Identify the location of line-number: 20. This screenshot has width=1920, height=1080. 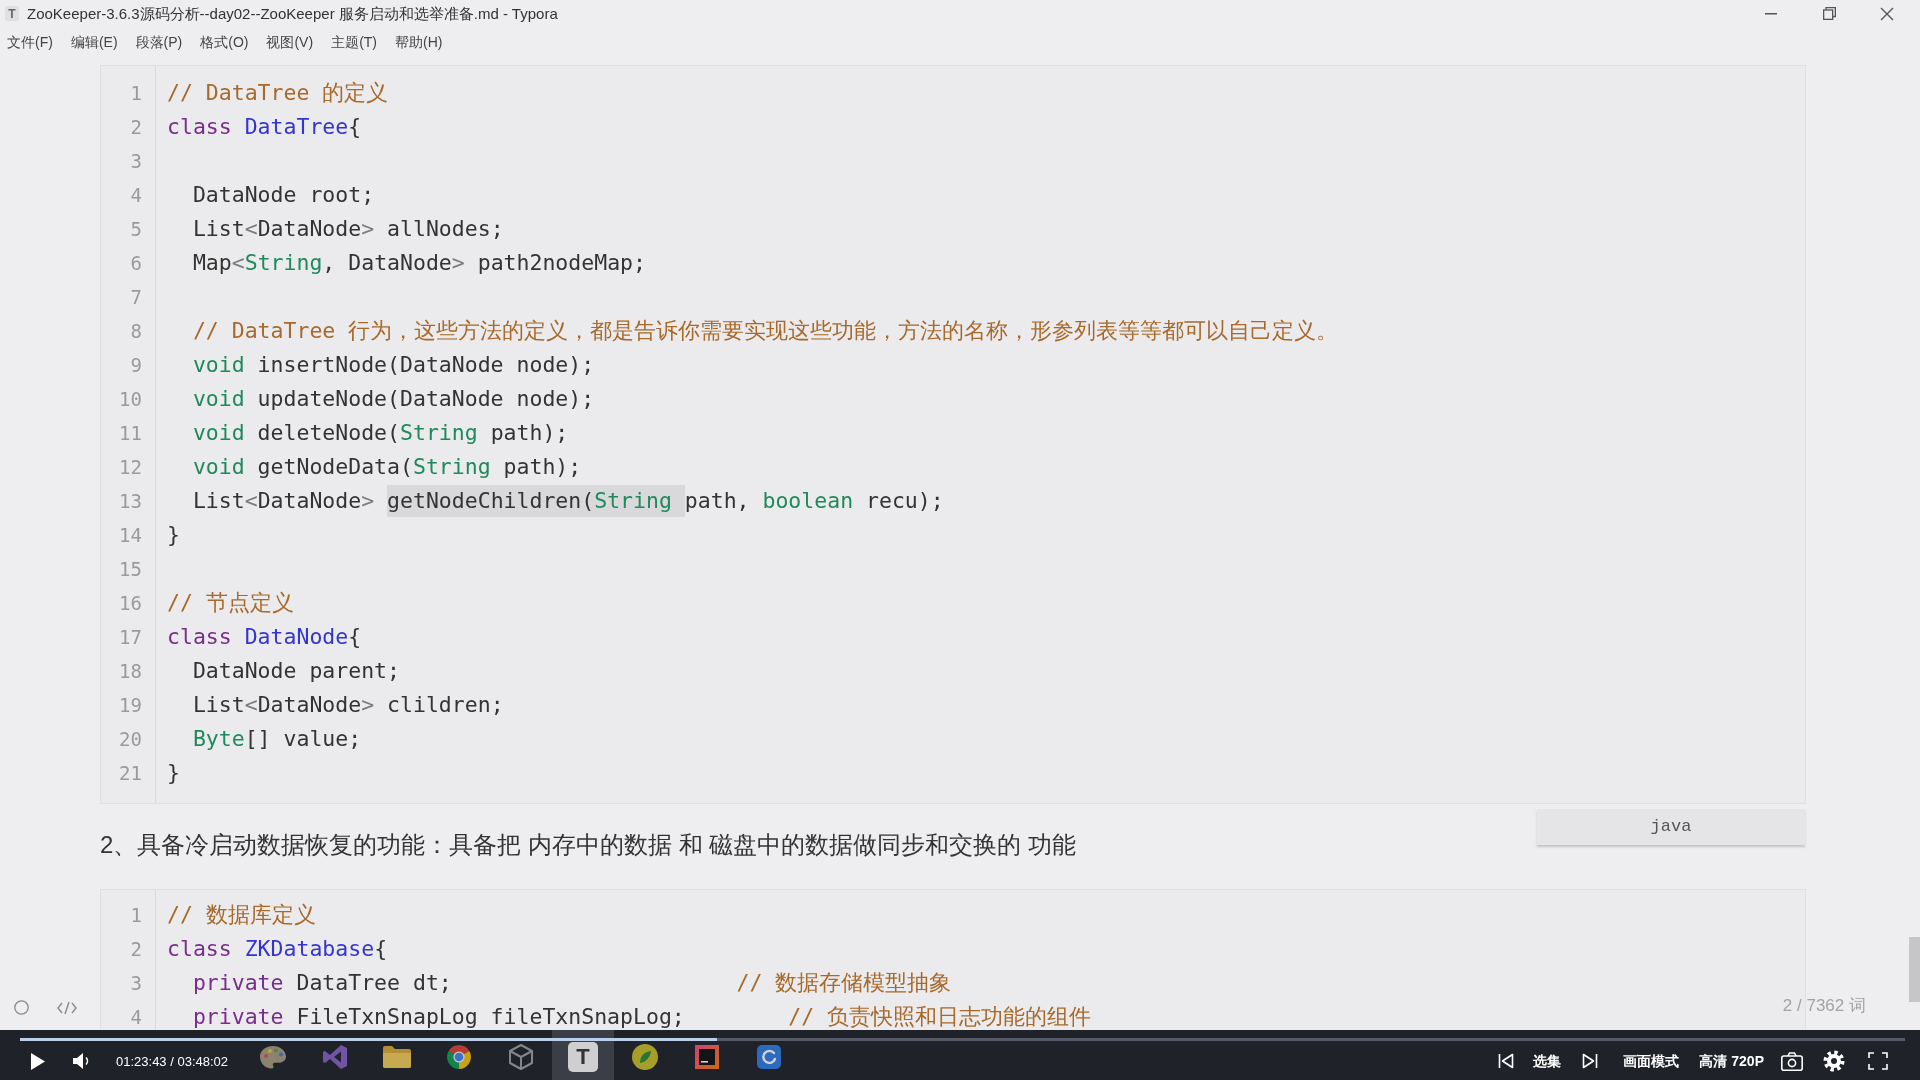
(130, 739).